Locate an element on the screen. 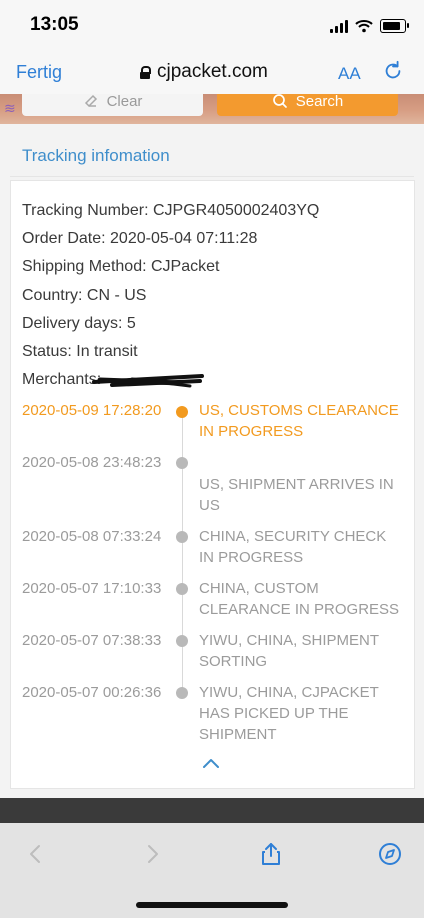 This screenshot has width=424, height=918. cellular-signal-icon is located at coordinates (339, 26).